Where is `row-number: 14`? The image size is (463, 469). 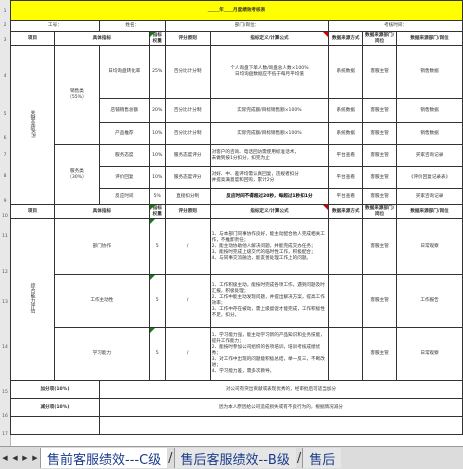 row-number: 14 is located at coordinates (5, 347).